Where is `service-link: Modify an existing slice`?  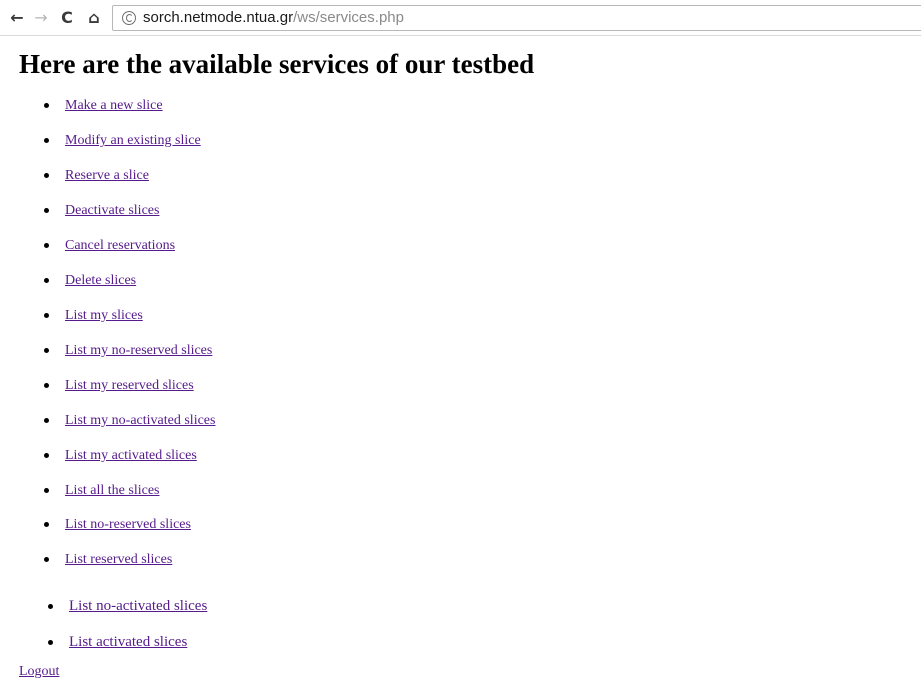 service-link: Modify an existing slice is located at coordinates (133, 140).